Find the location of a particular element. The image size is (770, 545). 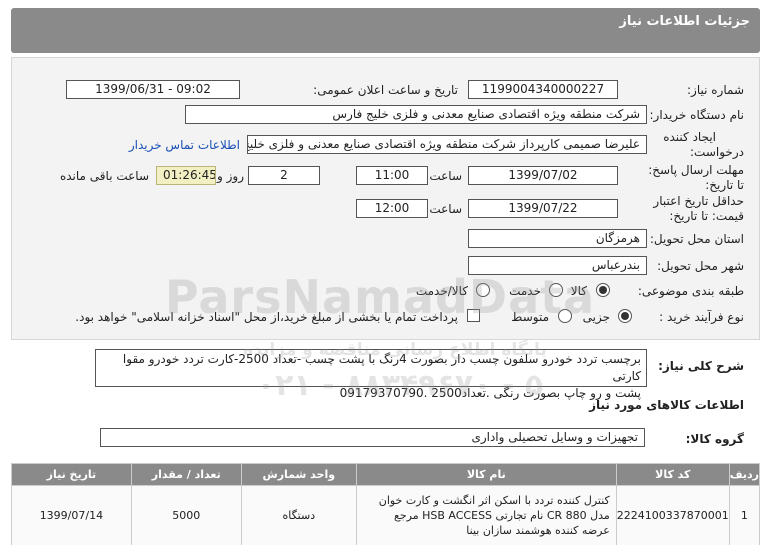

province-field: هرمزگان is located at coordinates (557, 238).